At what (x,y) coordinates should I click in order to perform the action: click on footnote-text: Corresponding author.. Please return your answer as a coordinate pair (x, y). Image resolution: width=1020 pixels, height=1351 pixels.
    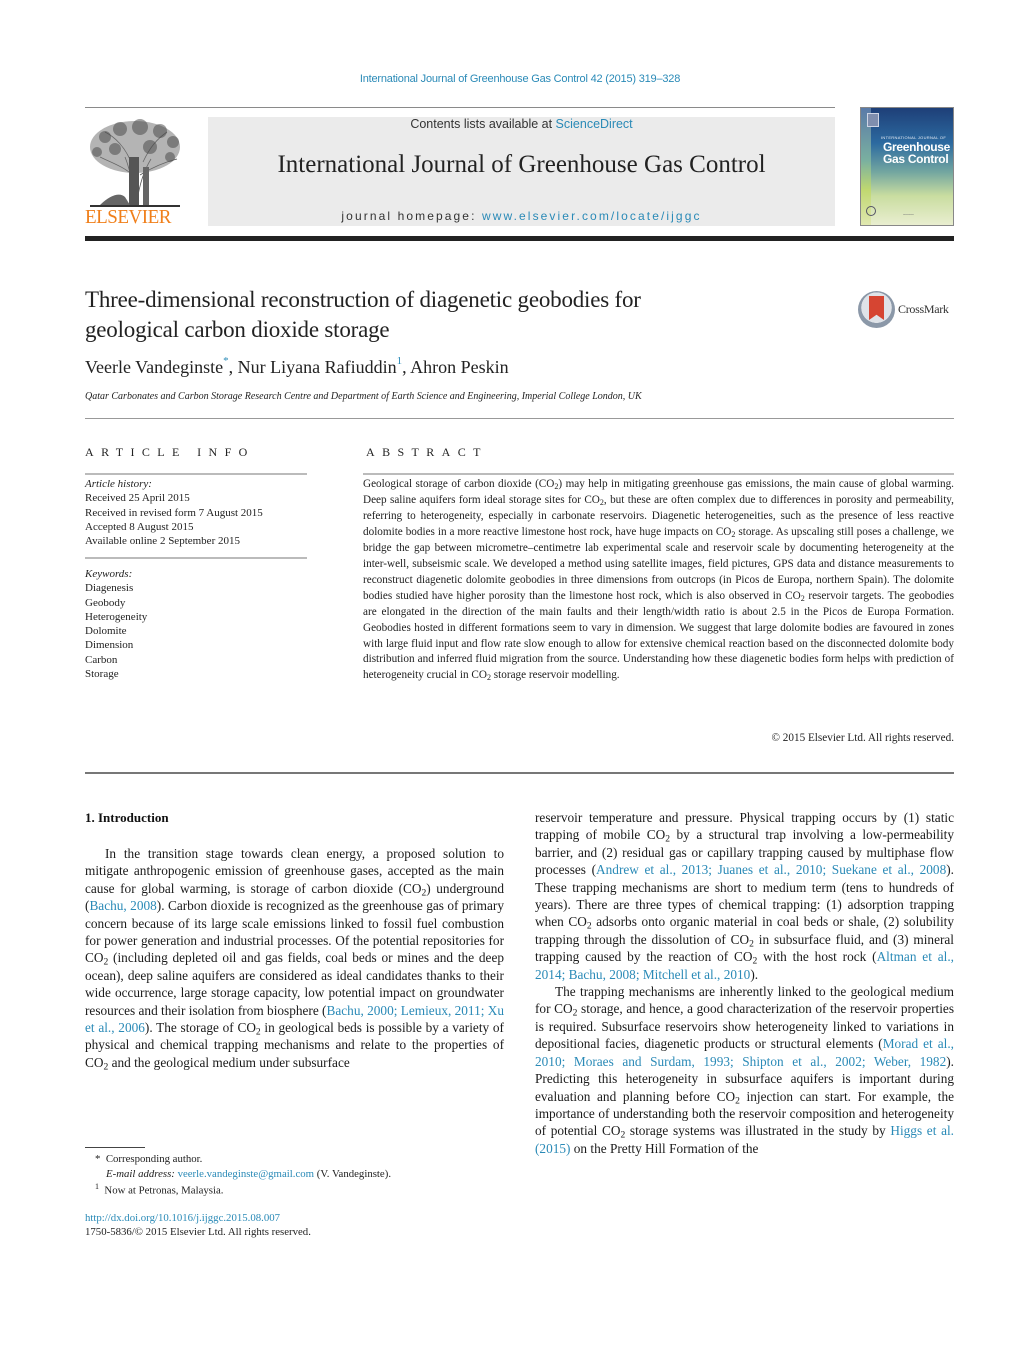
    Looking at the image, I should click on (154, 1159).